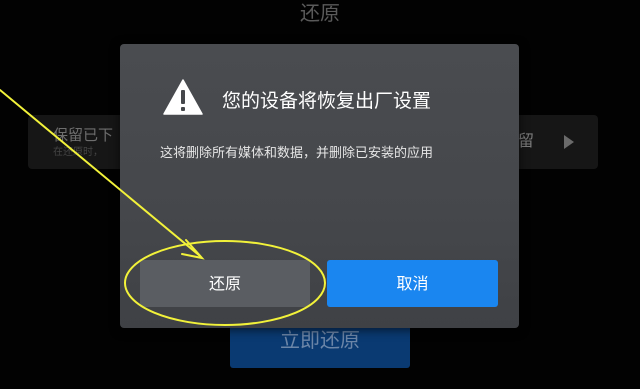 The width and height of the screenshot is (640, 389). I want to click on page-title: 还原, so click(320, 13).